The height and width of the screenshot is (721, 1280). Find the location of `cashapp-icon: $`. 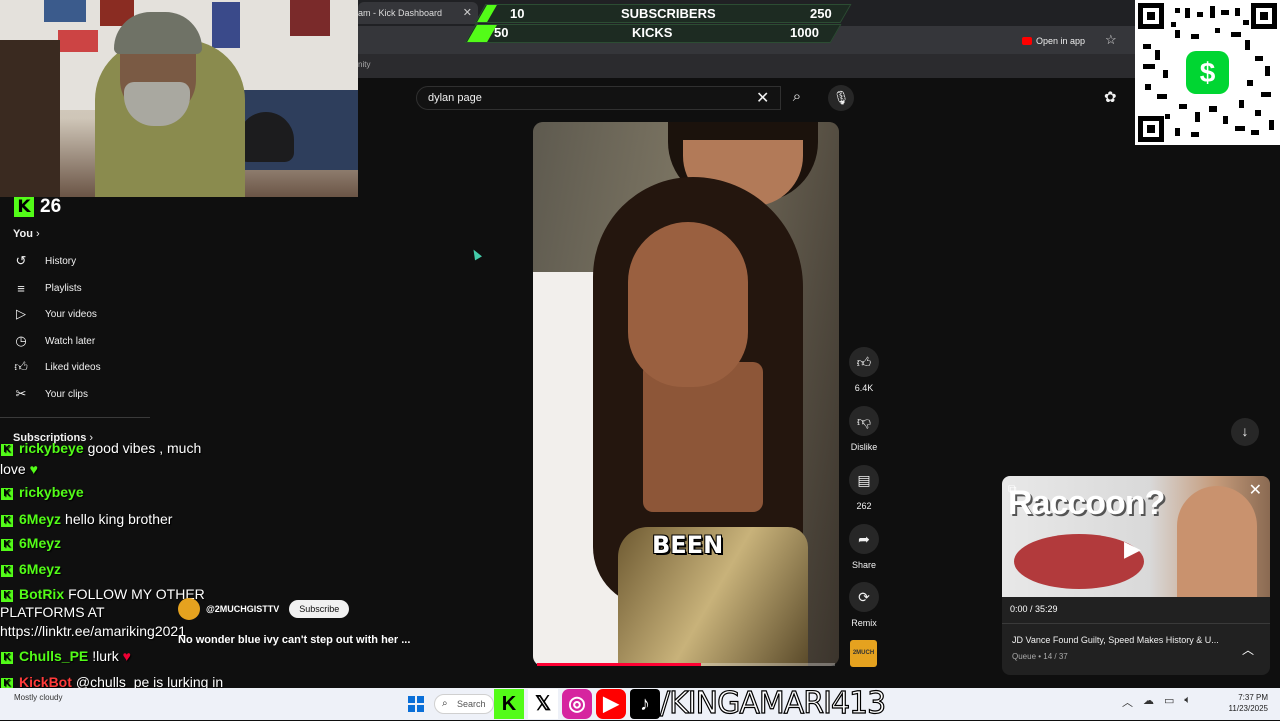

cashapp-icon: $ is located at coordinates (1207, 72).